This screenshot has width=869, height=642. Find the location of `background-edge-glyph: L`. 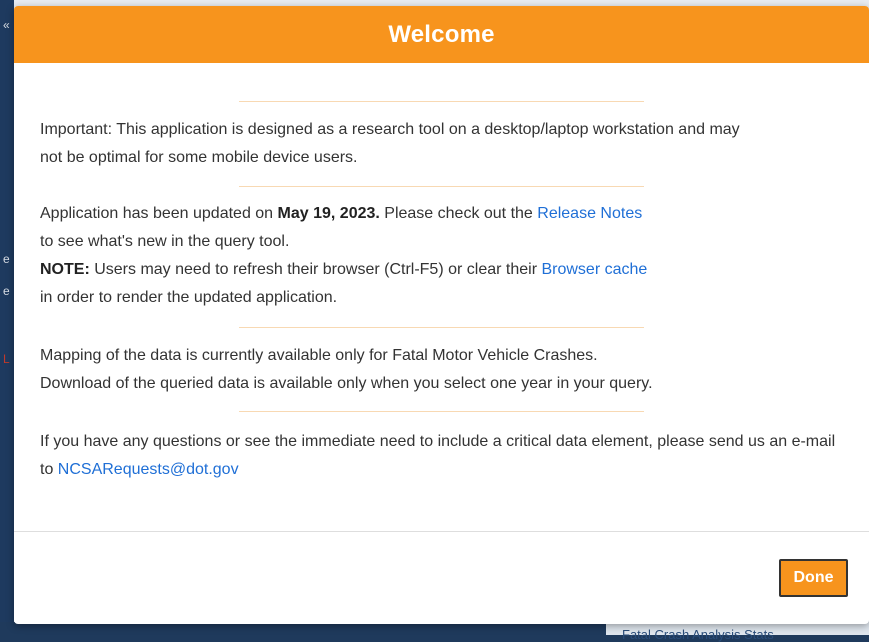

background-edge-glyph: L is located at coordinates (6, 359).